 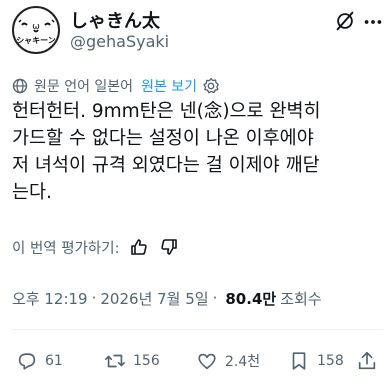 I want to click on globe-icon, so click(x=20, y=86).